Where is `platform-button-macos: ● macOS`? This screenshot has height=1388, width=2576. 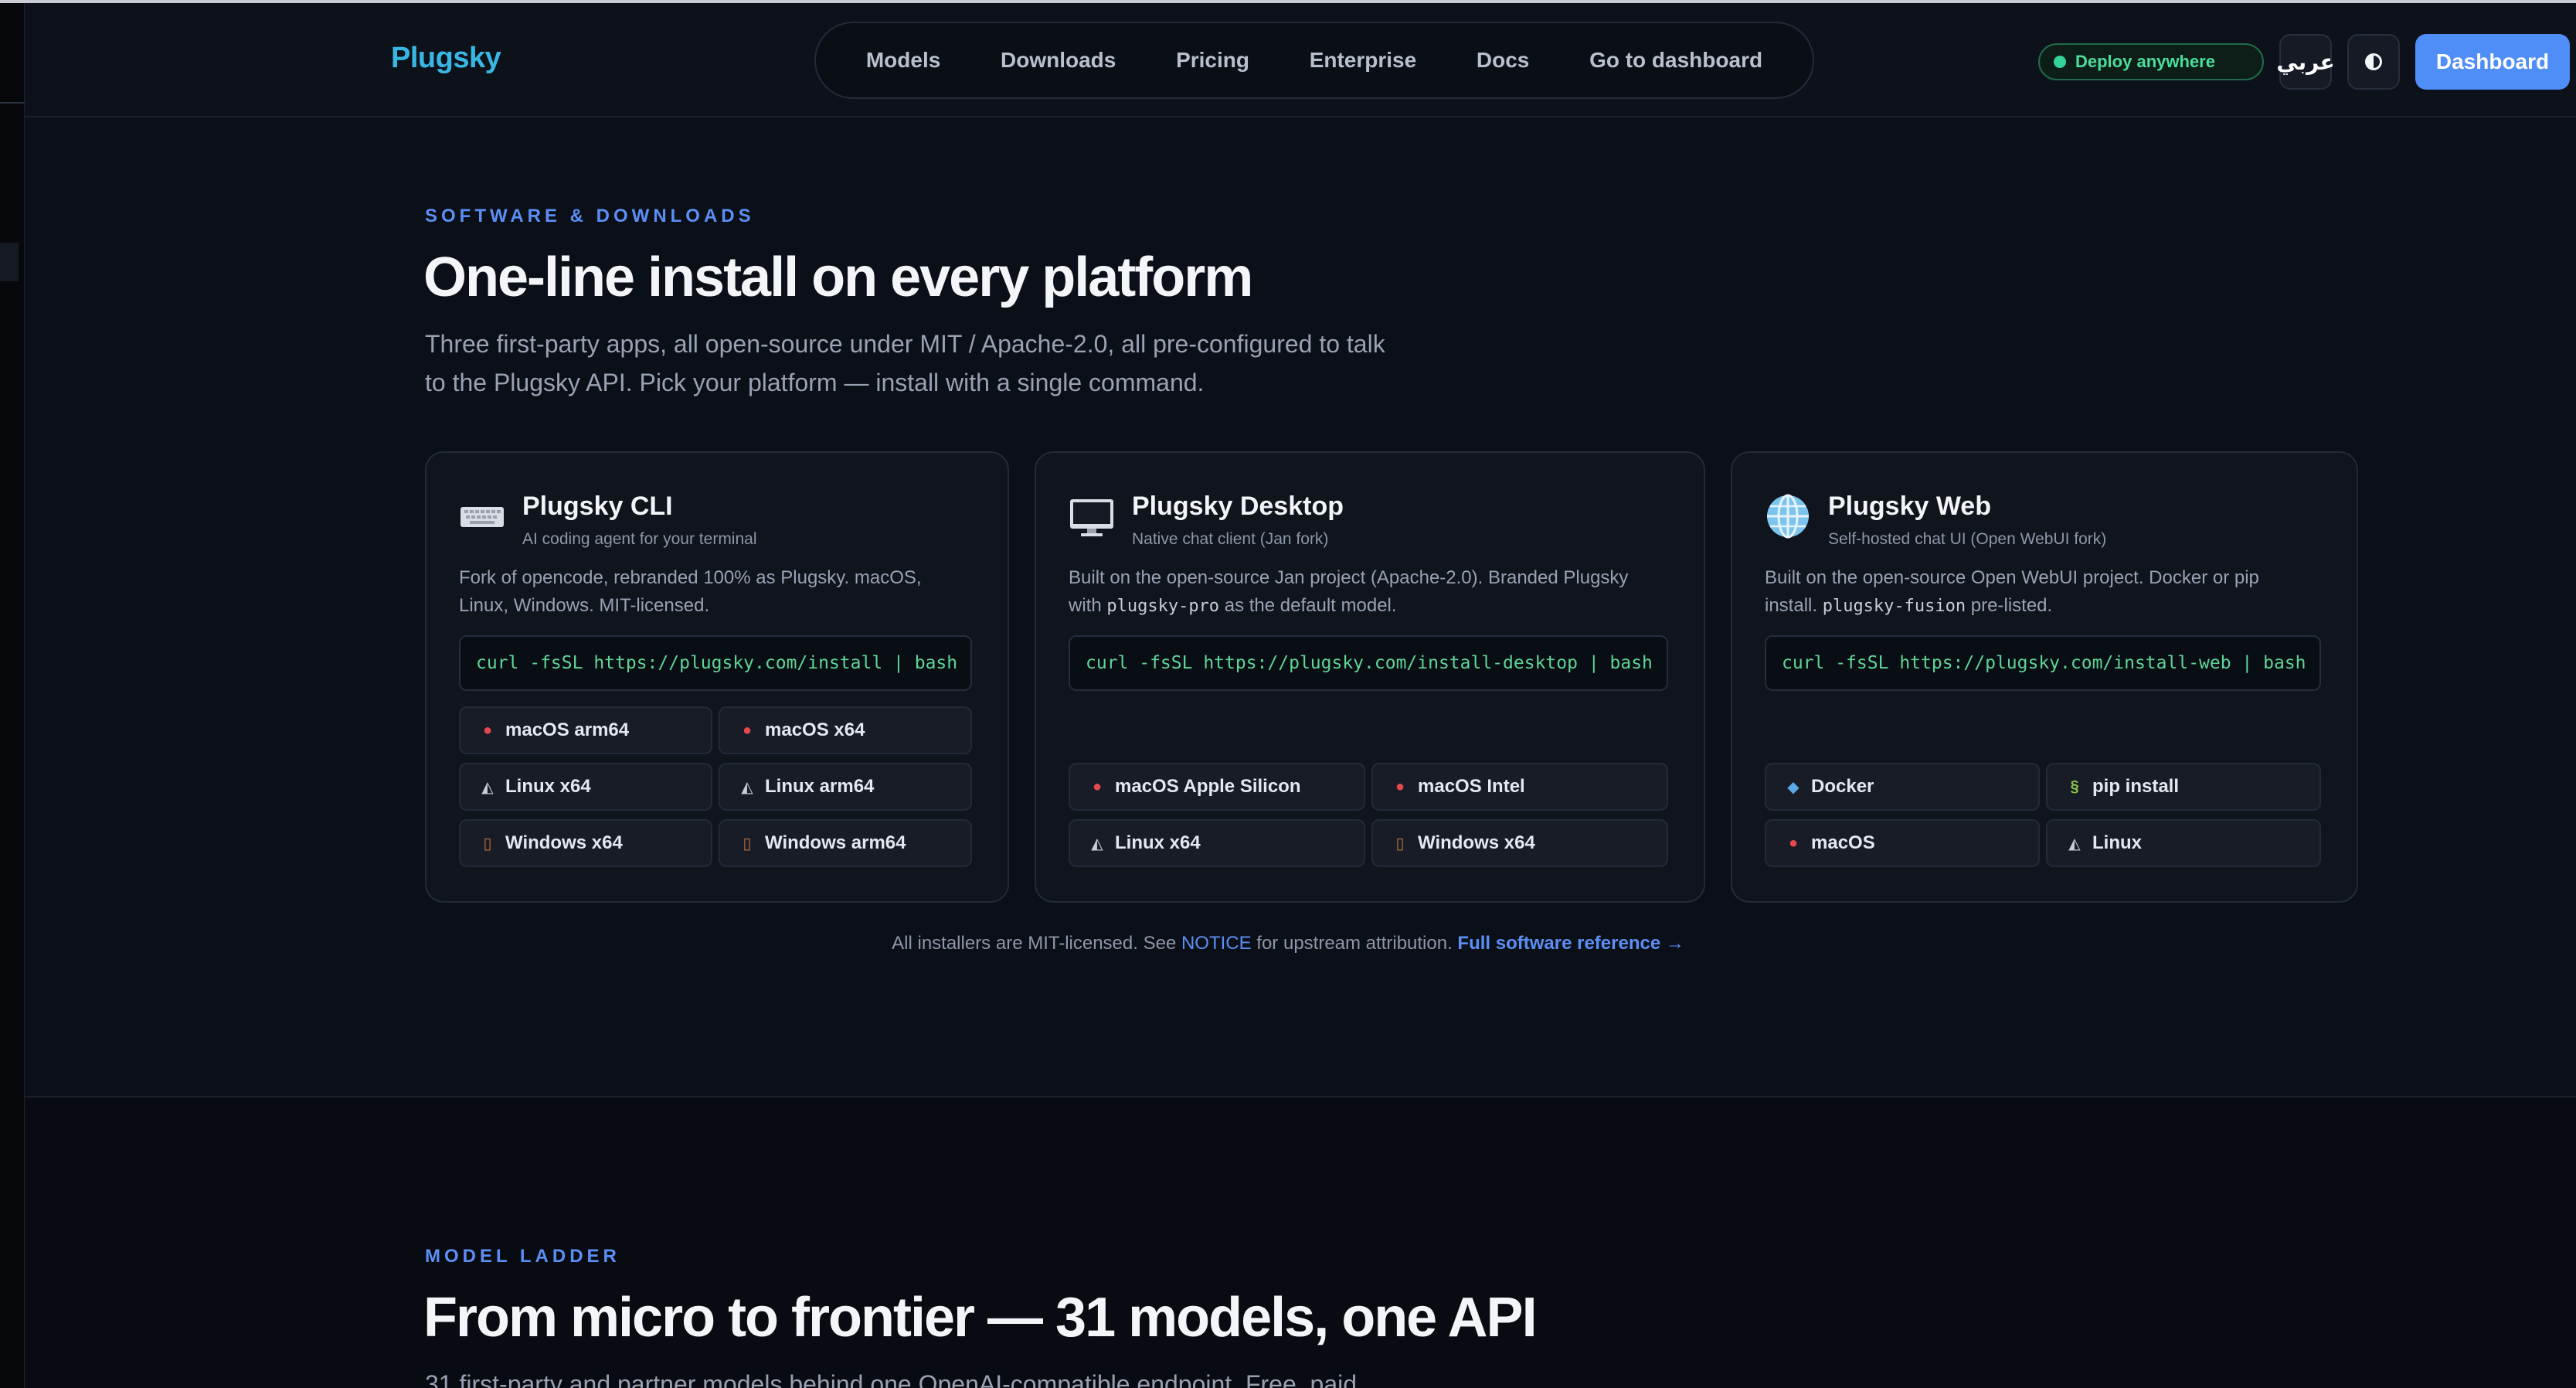
platform-button-macos: ● macOS is located at coordinates (1902, 843).